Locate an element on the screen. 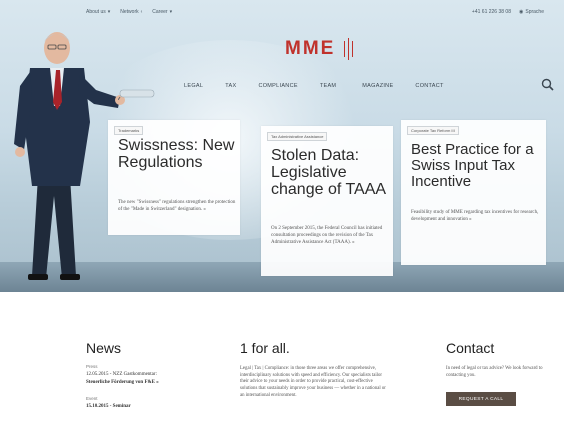 The image size is (564, 426). logo: MME is located at coordinates (310, 49).